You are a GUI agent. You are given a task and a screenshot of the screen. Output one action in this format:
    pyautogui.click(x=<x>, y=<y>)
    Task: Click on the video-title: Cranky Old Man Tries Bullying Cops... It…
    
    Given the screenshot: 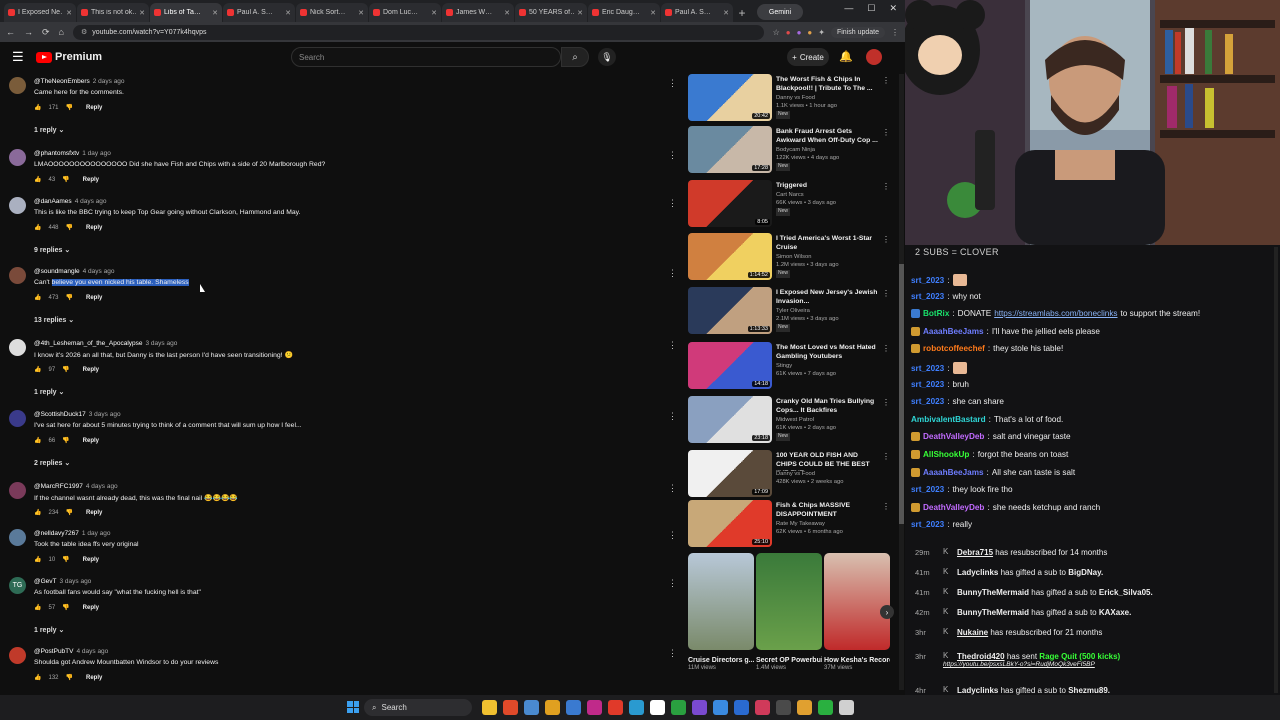 What is the action you would take?
    pyautogui.click(x=828, y=406)
    